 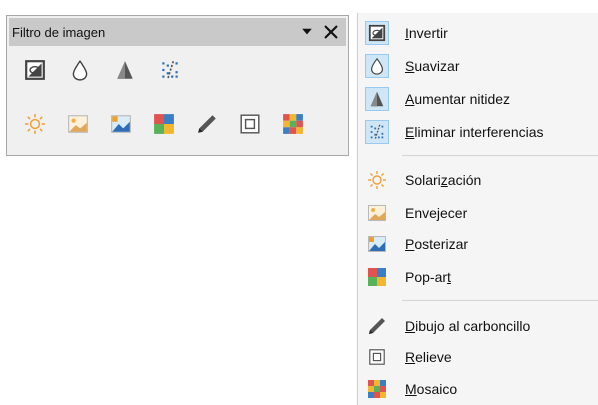 What do you see at coordinates (331, 32) in the screenshot?
I see `close-icon` at bounding box center [331, 32].